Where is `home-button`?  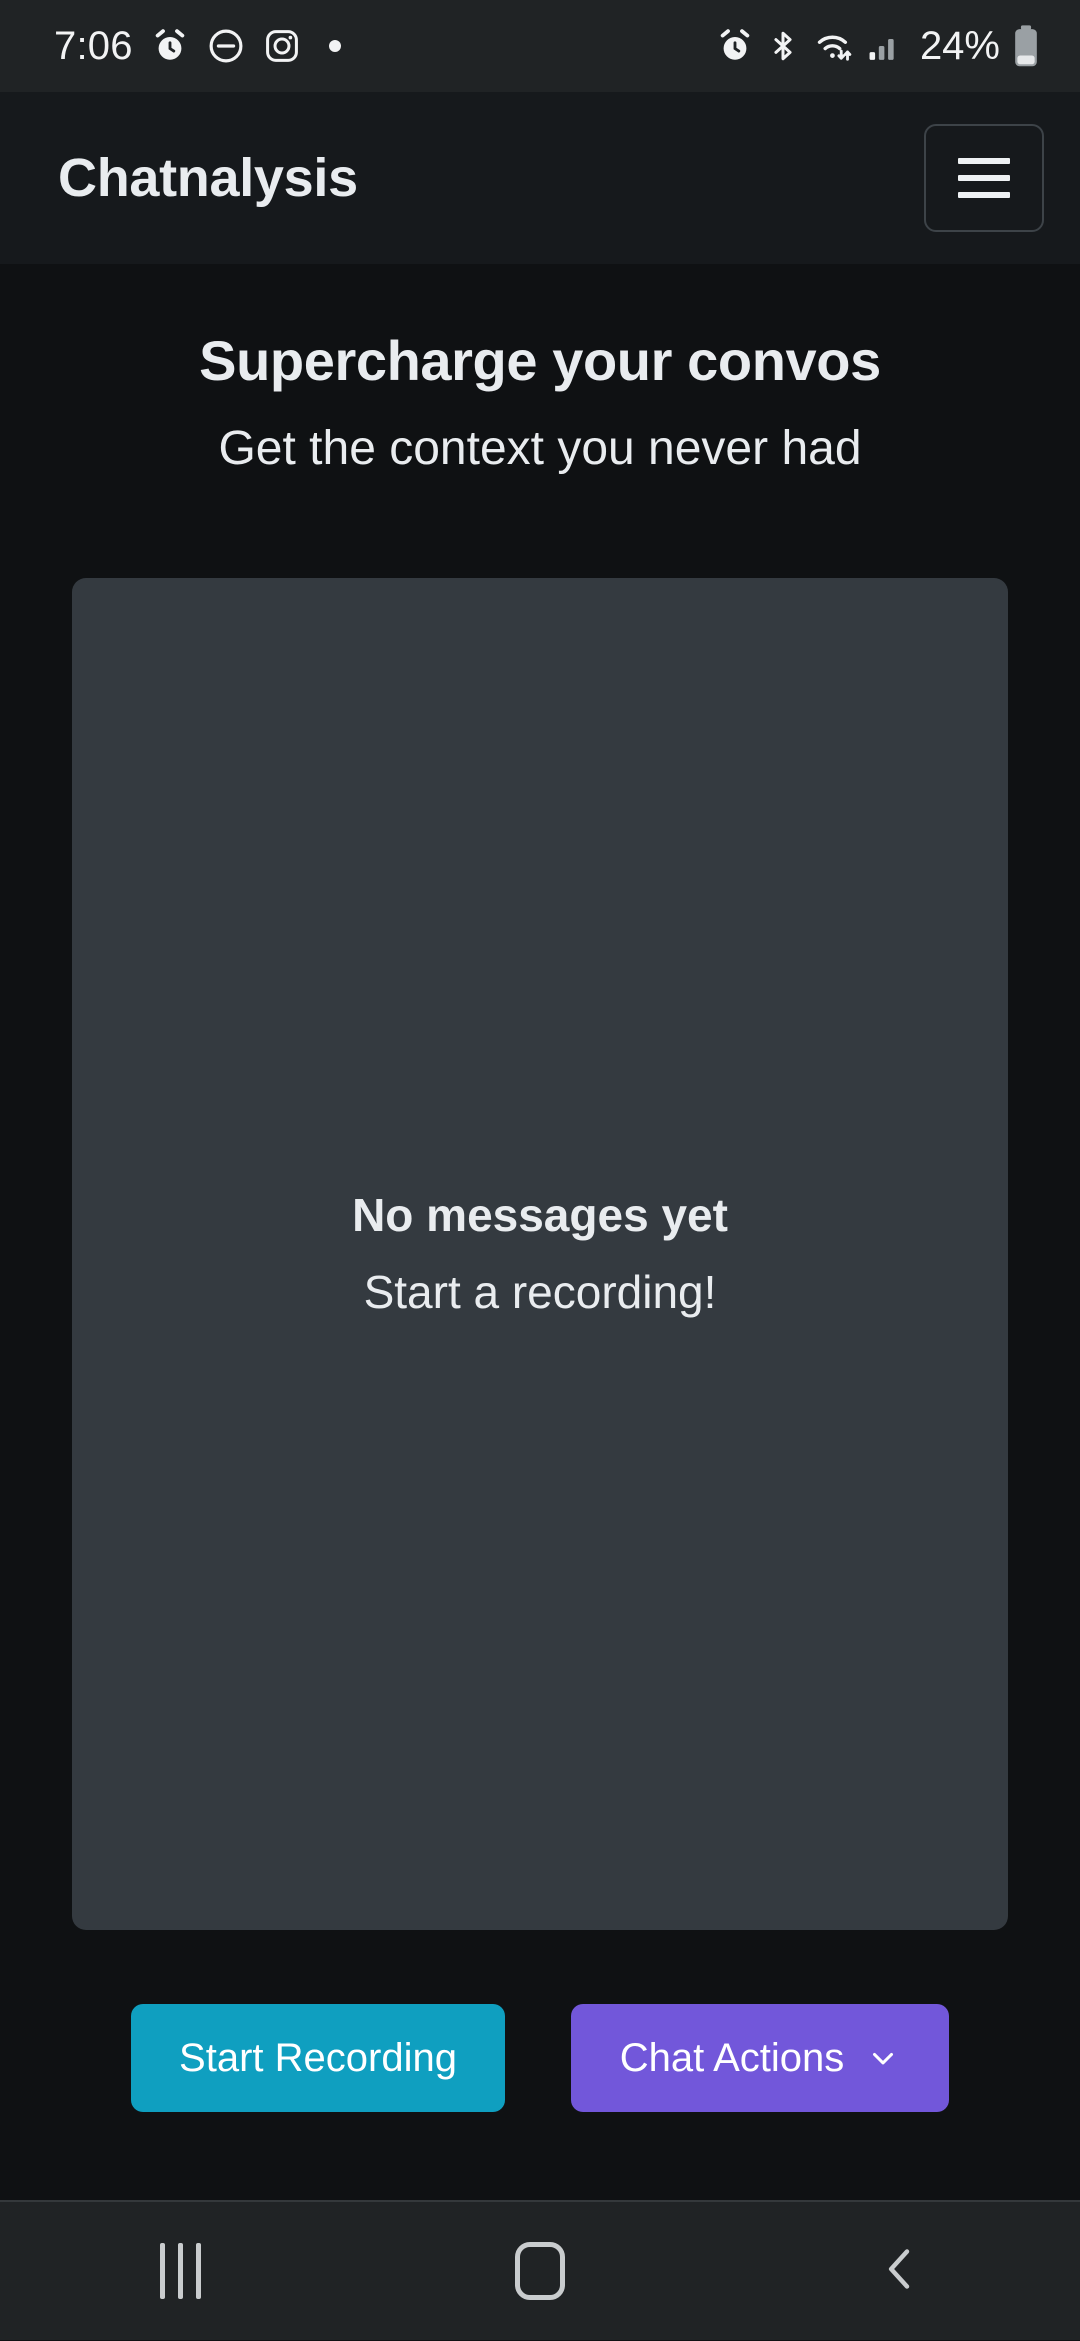
home-button is located at coordinates (540, 2271).